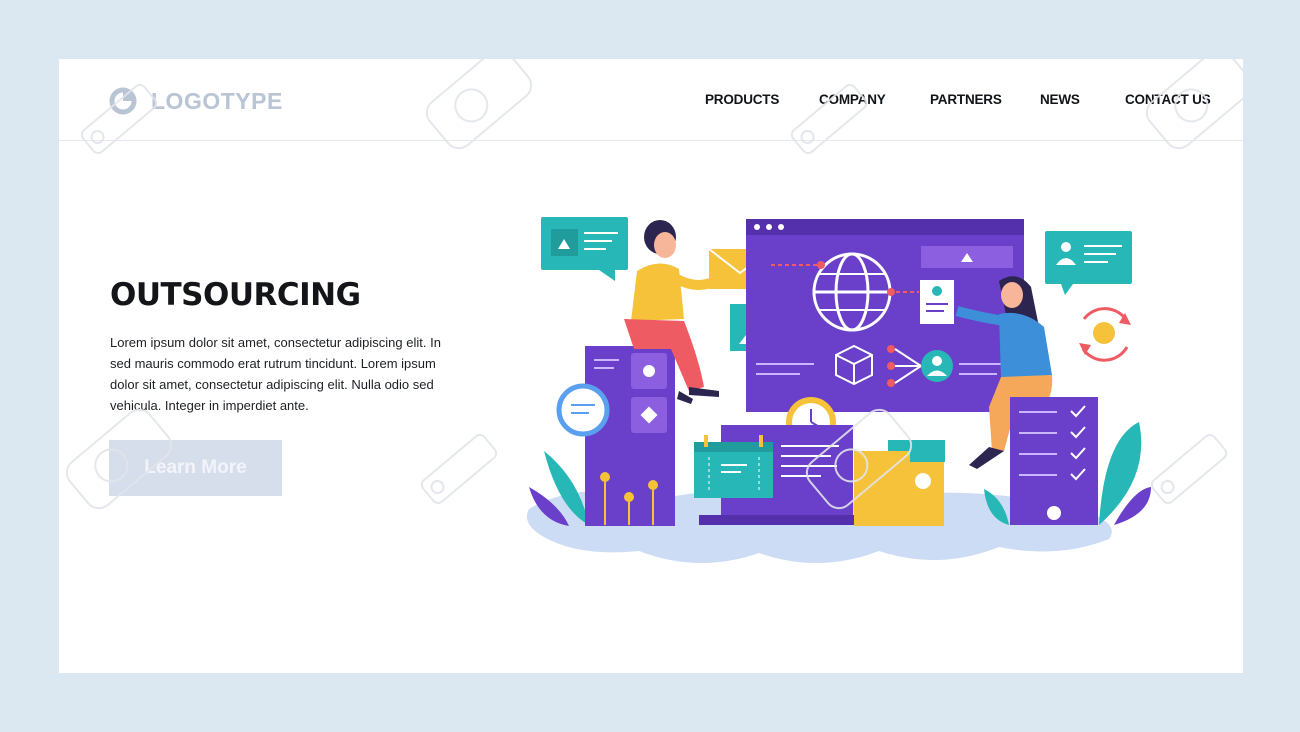 The image size is (1300, 732). What do you see at coordinates (1088, 263) in the screenshot?
I see `chat-bubble-contact-icon` at bounding box center [1088, 263].